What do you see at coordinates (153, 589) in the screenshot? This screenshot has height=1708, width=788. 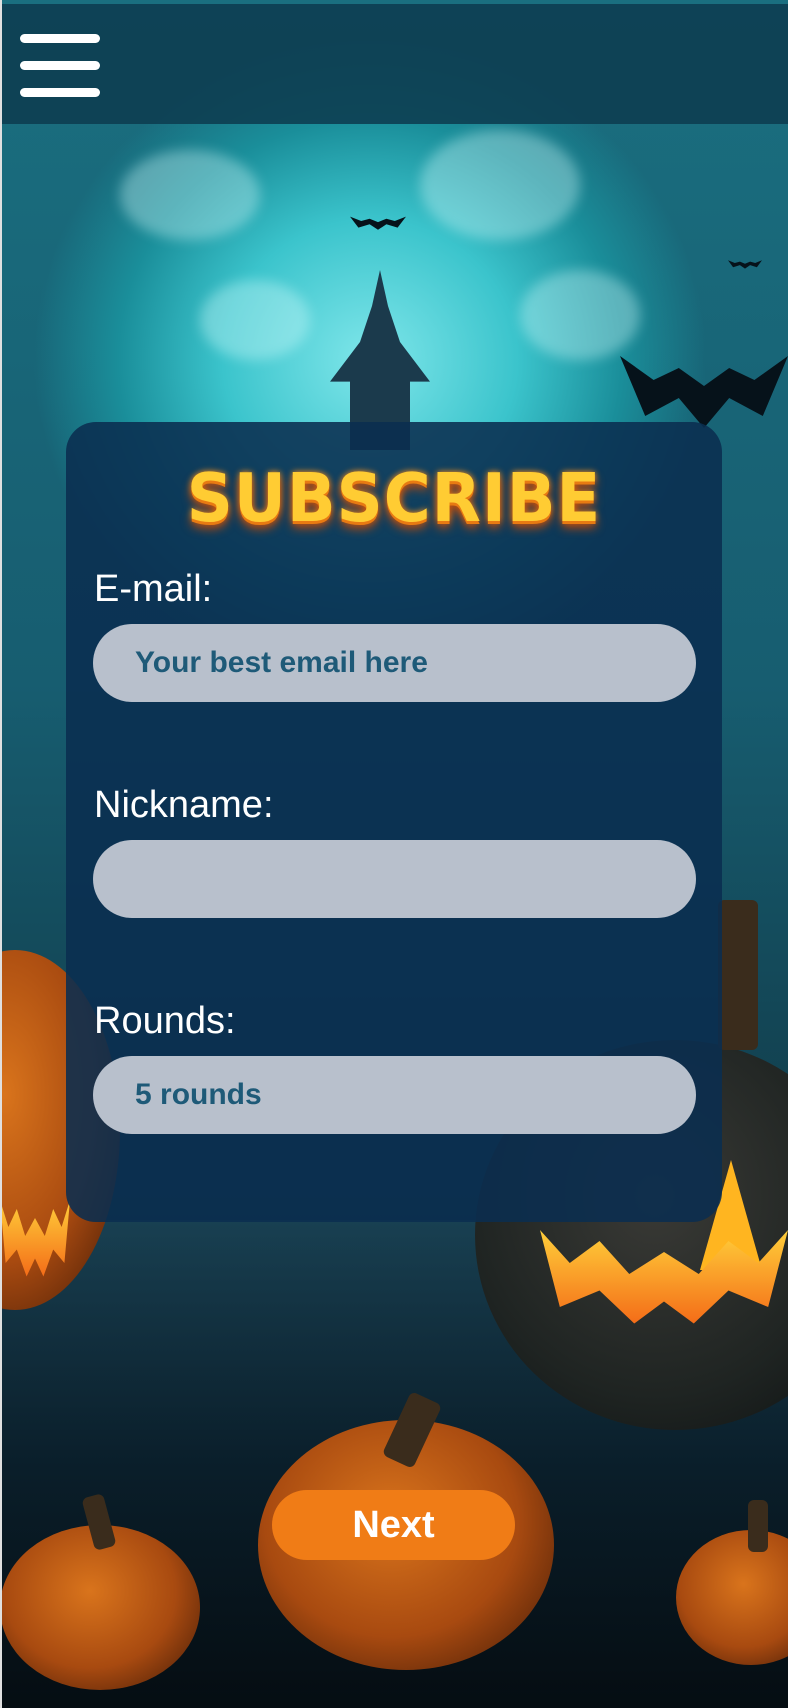 I see `email-label: E-mail:` at bounding box center [153, 589].